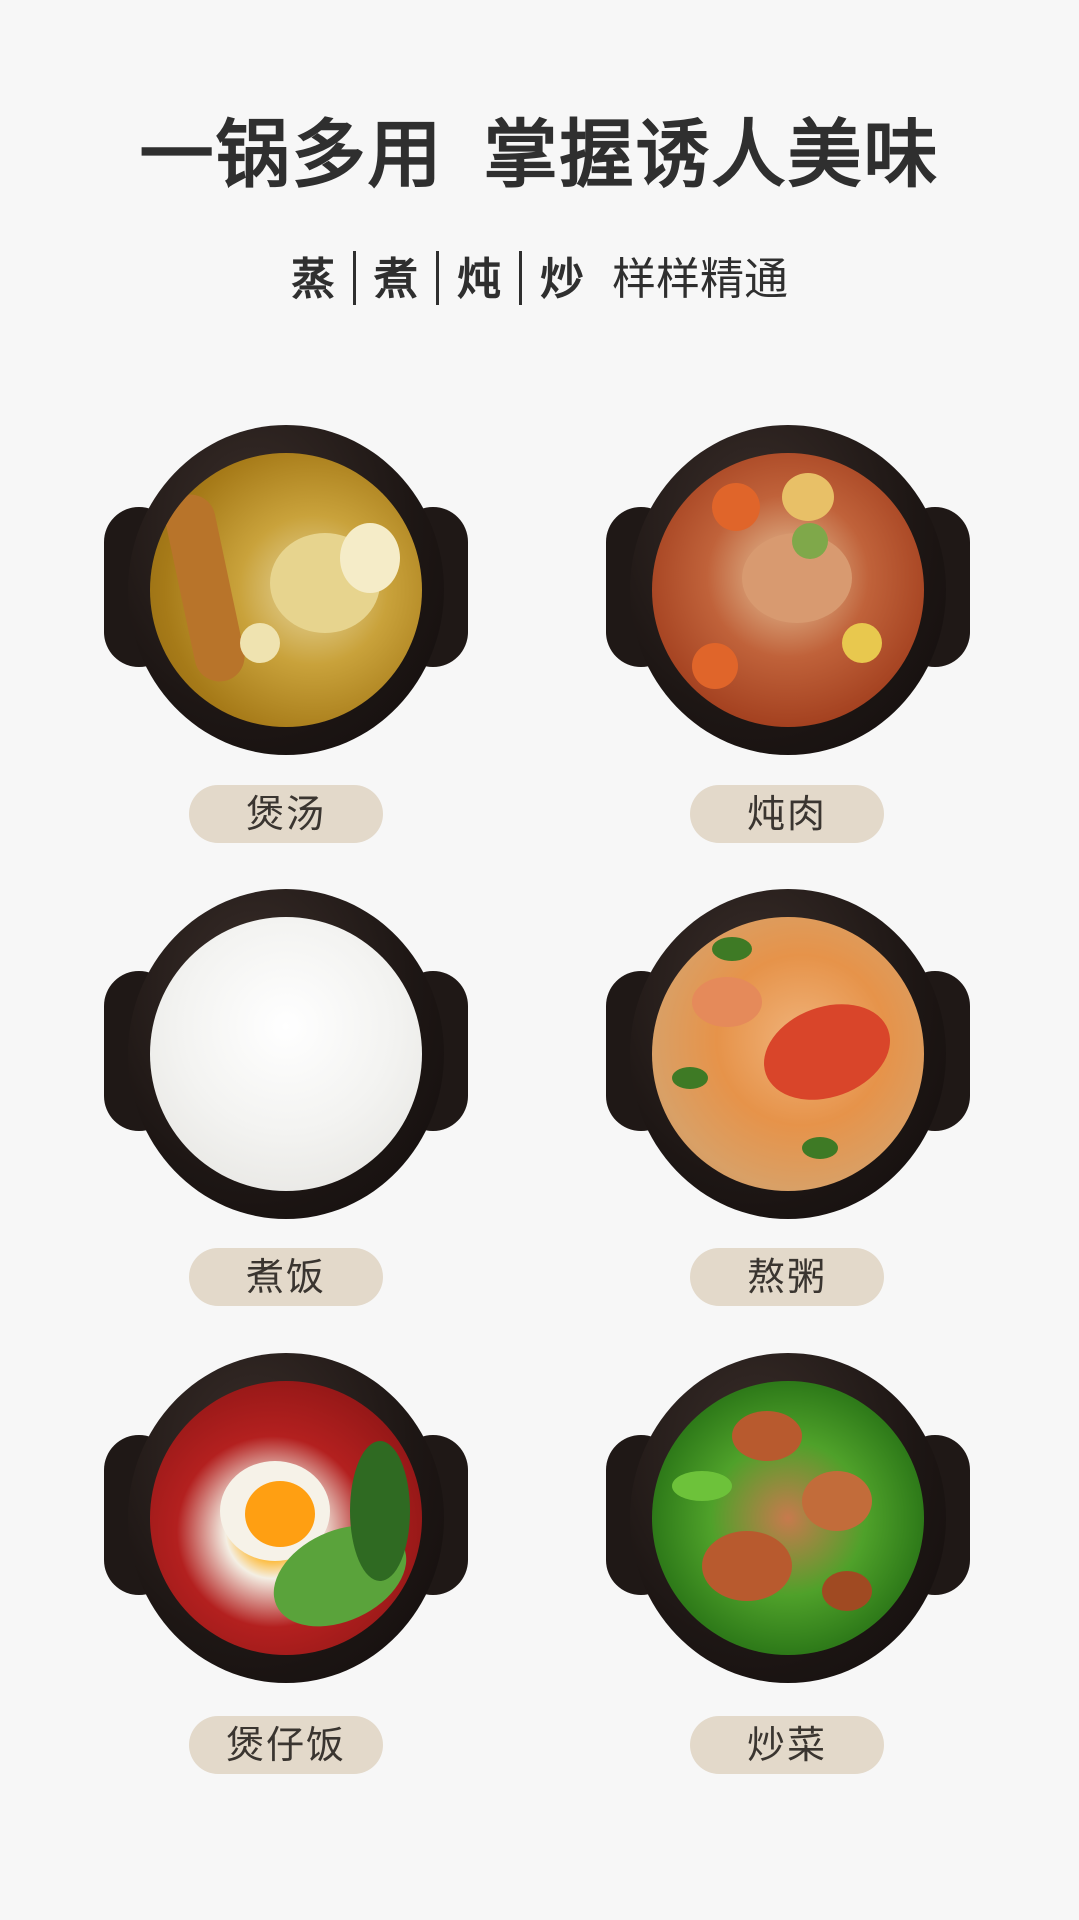 The height and width of the screenshot is (1920, 1079). Describe the element at coordinates (787, 814) in the screenshot. I see `dish-label-stew: 炖肉` at that location.